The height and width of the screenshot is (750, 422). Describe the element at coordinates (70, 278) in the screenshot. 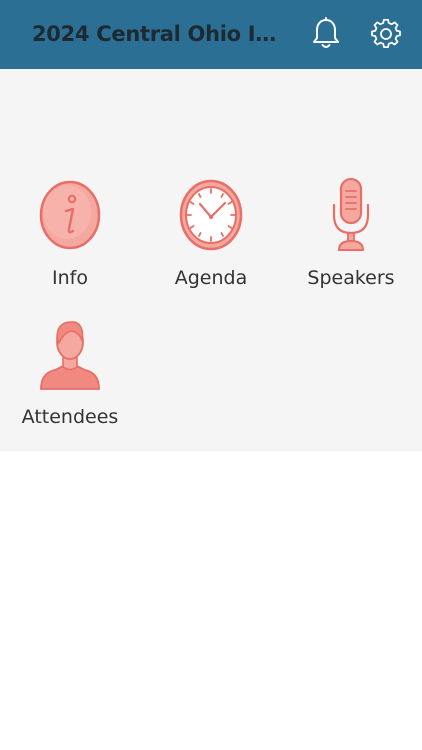

I see `tile-label: Info` at that location.